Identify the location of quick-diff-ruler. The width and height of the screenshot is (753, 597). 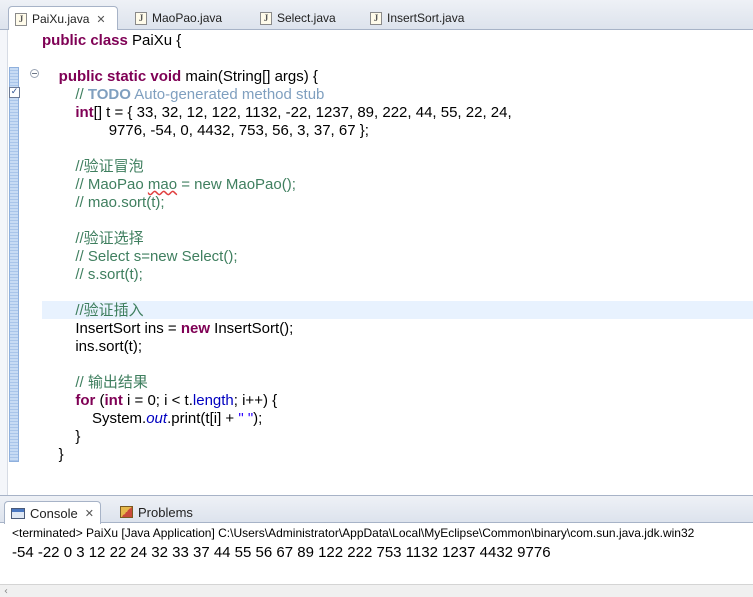
(14, 264).